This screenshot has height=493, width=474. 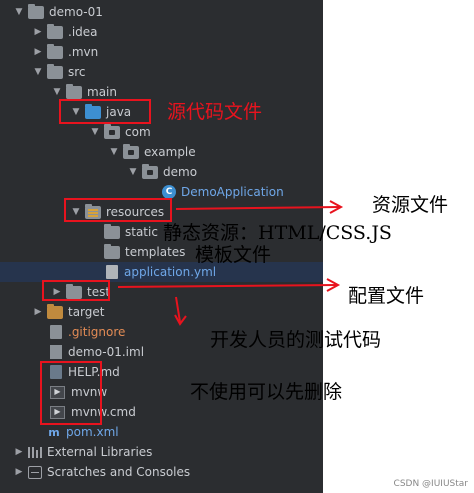 I want to click on annotation-resource-files: 资源文件, so click(x=410, y=205).